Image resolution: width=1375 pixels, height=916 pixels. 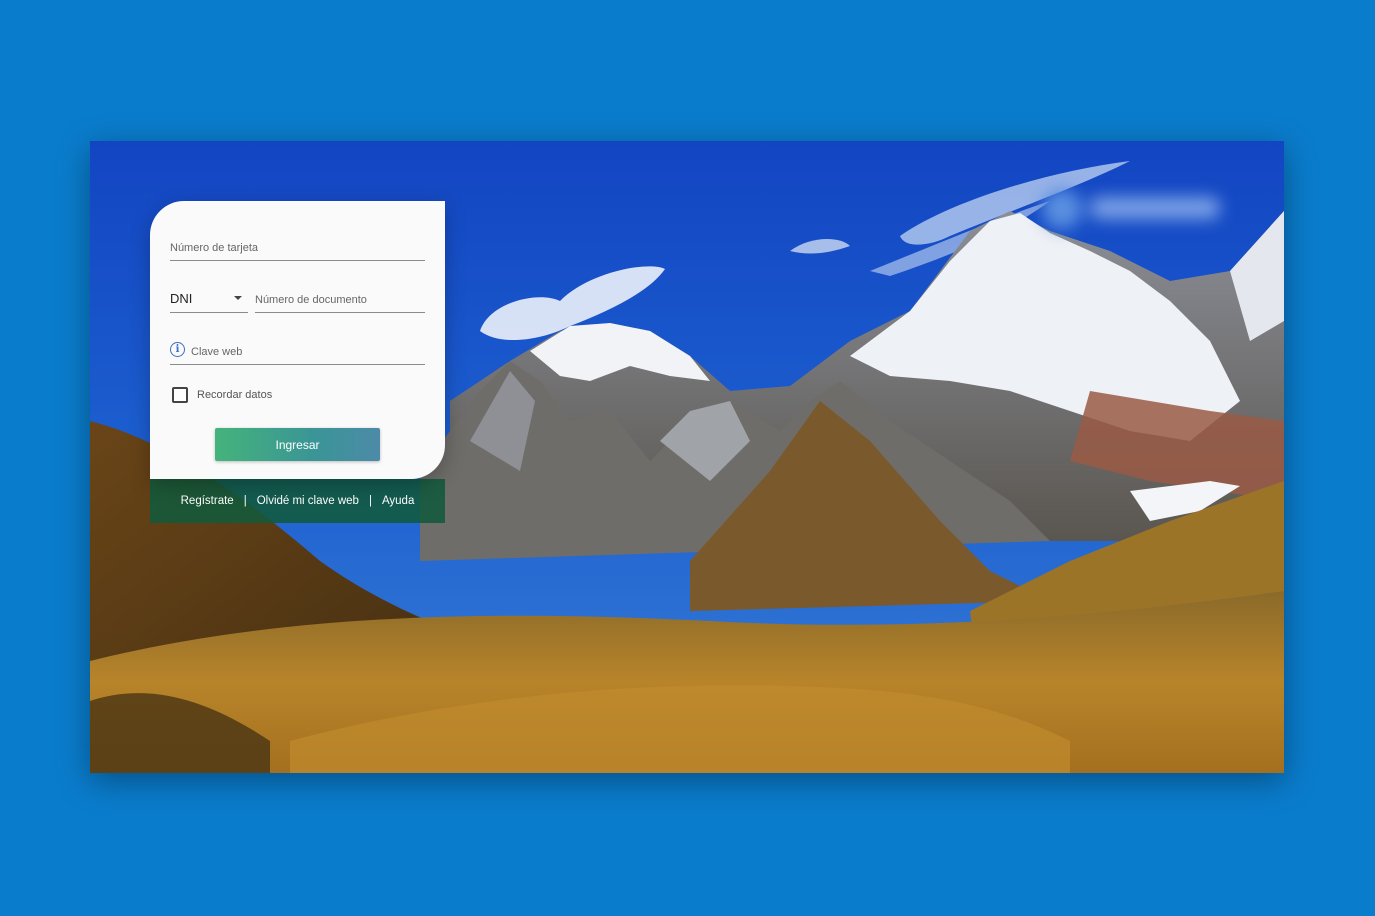 I want to click on remember-label: Recordar datos, so click(x=235, y=395).